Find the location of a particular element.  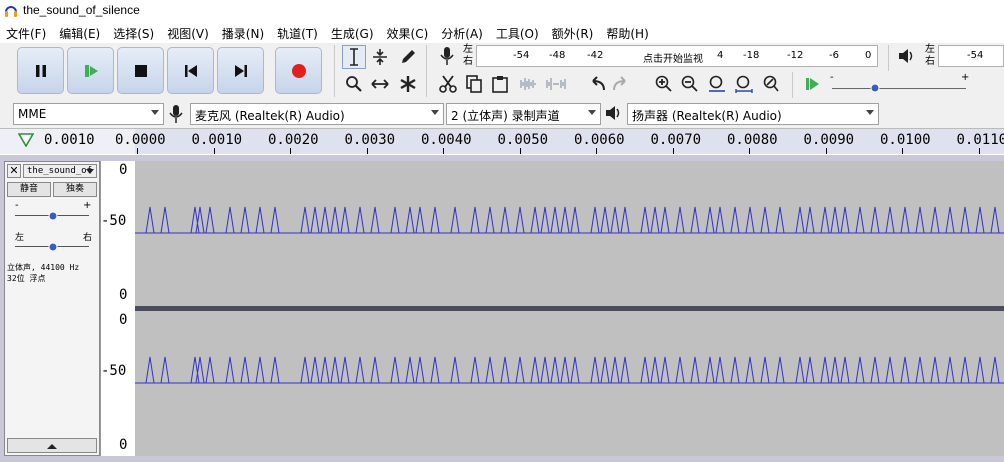

collapse-track-button is located at coordinates (52, 445).